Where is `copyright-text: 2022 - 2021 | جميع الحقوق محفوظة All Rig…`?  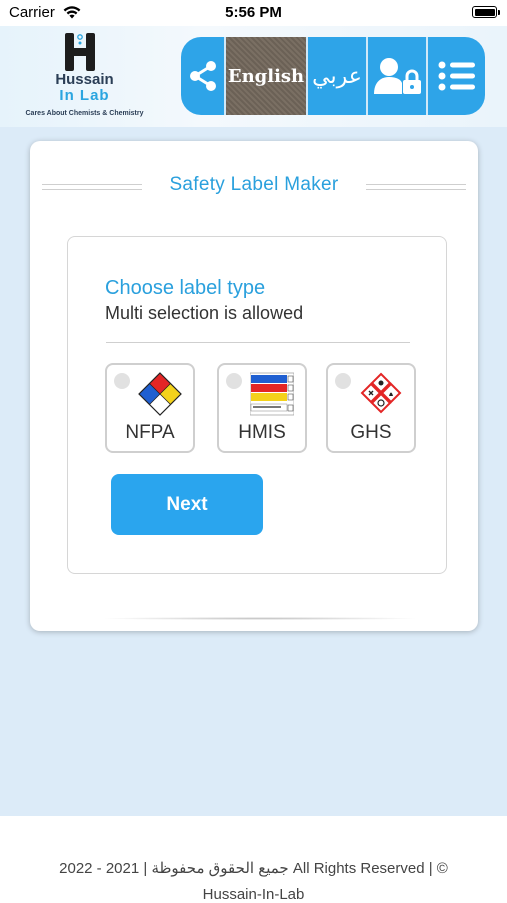 copyright-text: 2022 - 2021 | جميع الحقوق محفوظة All Rig… is located at coordinates (253, 868).